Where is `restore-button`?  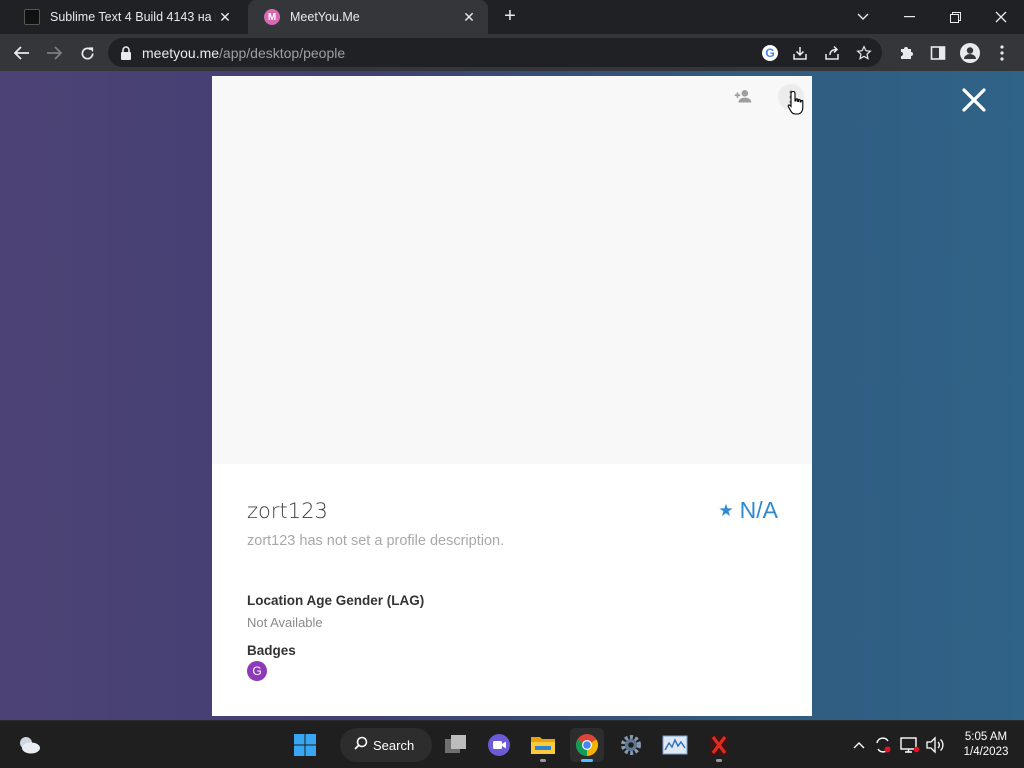 restore-button is located at coordinates (955, 17).